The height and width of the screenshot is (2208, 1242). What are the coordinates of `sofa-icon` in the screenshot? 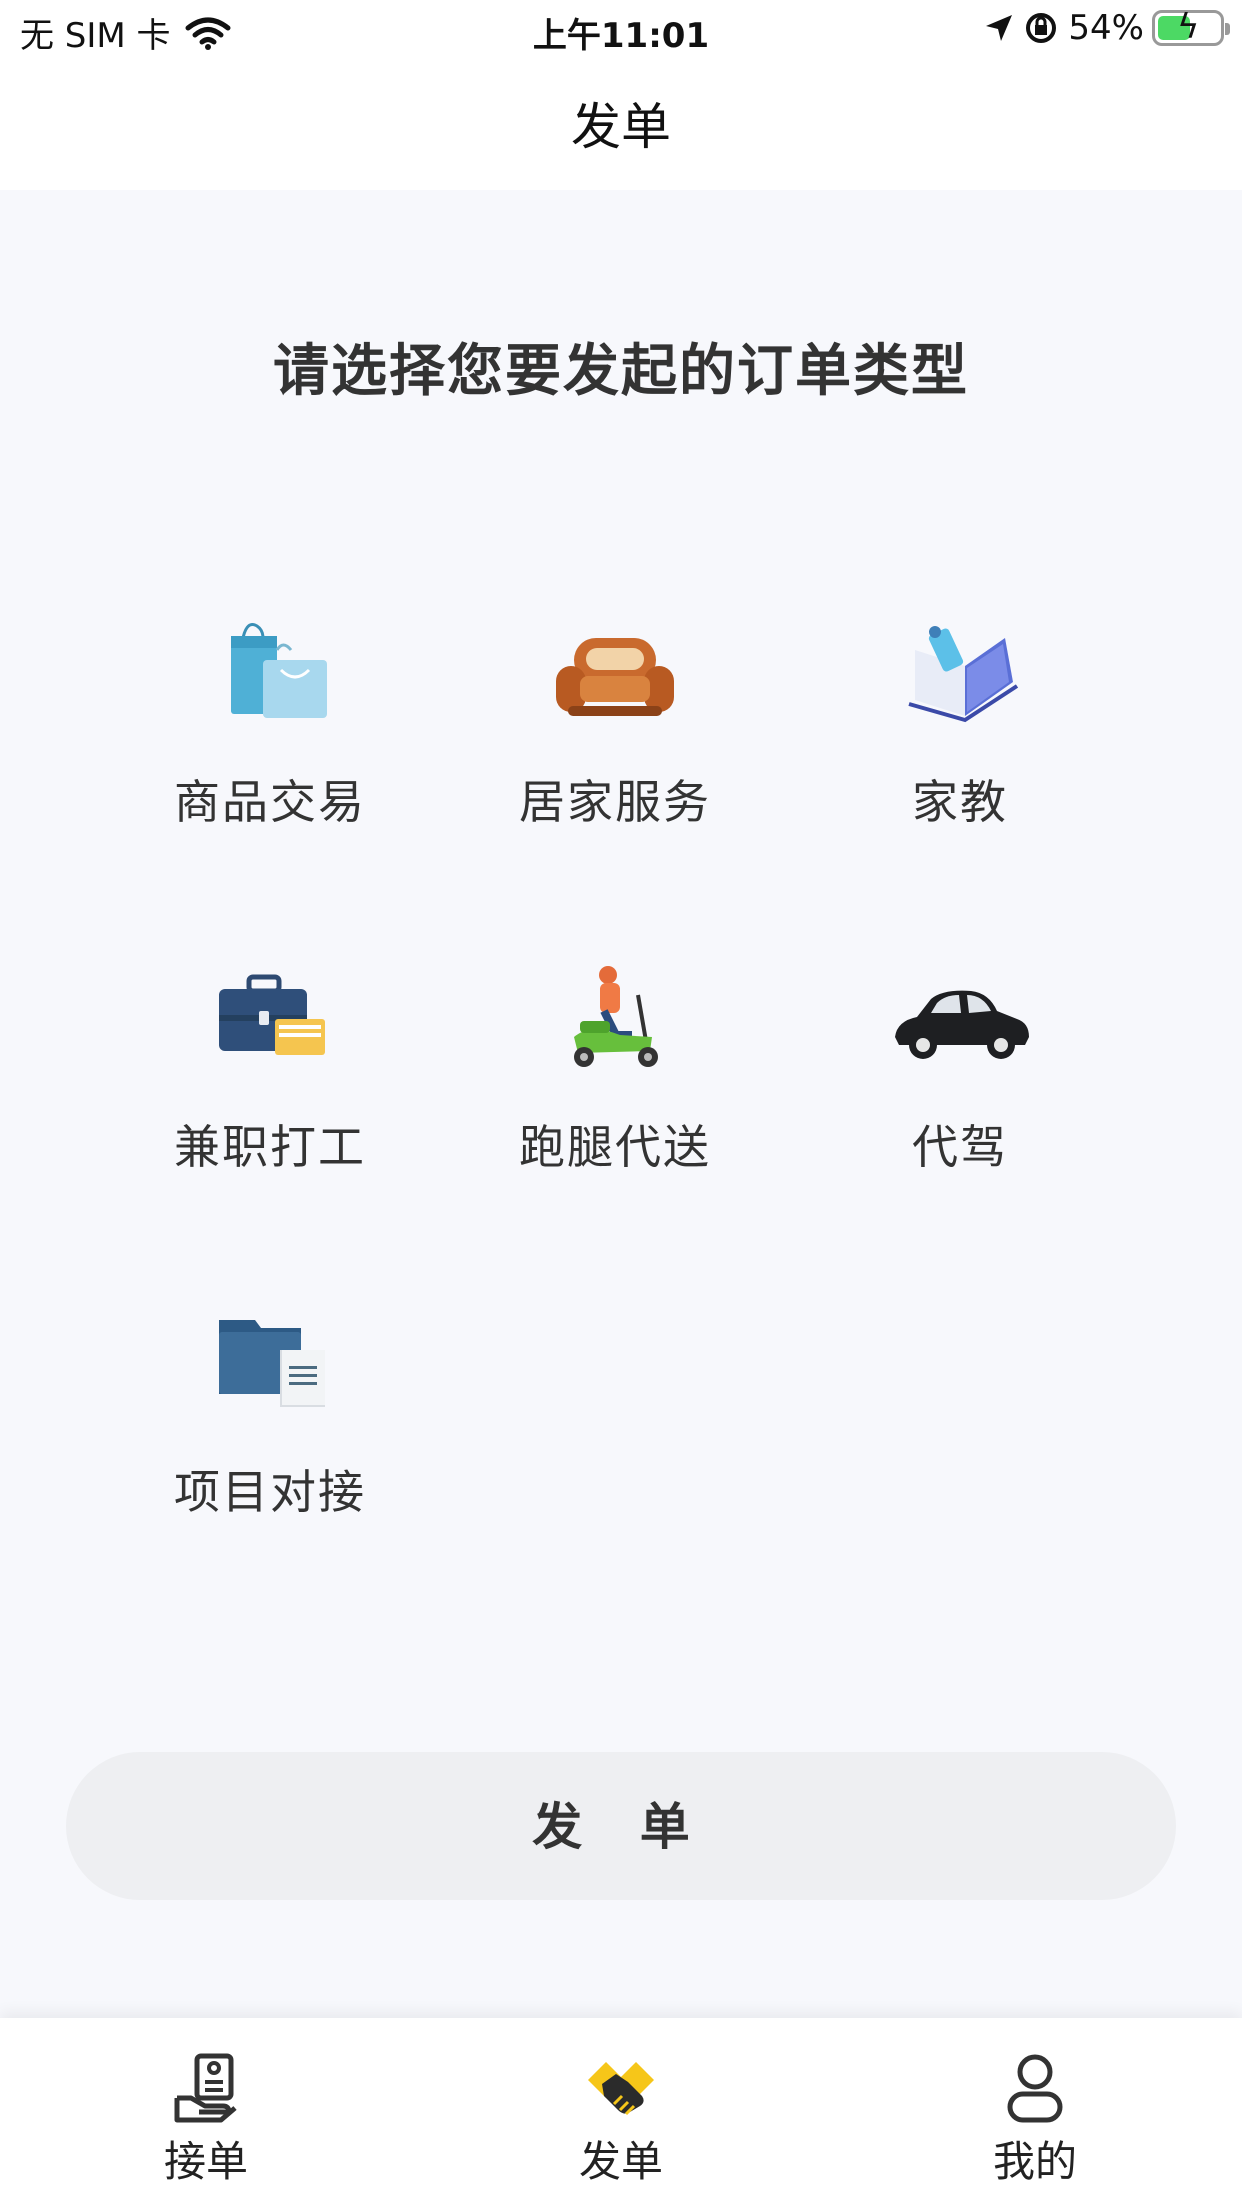 It's located at (615, 675).